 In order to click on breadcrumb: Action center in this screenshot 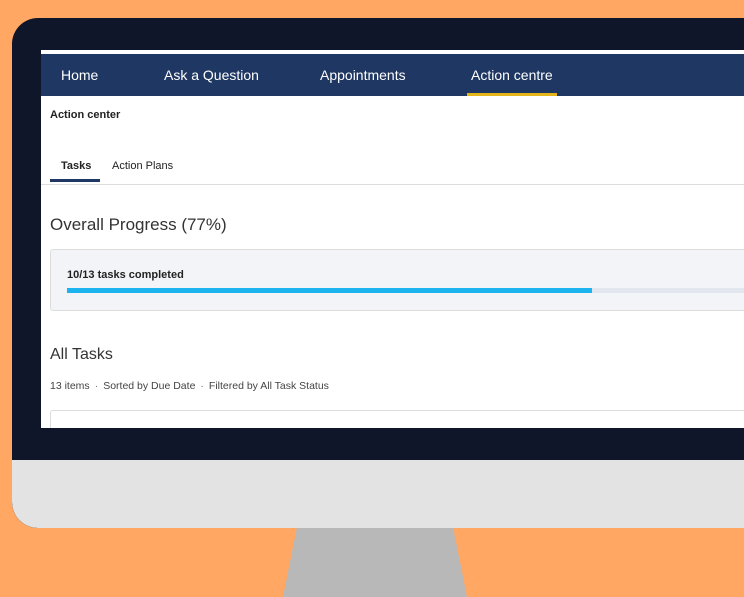, I will do `click(85, 115)`.